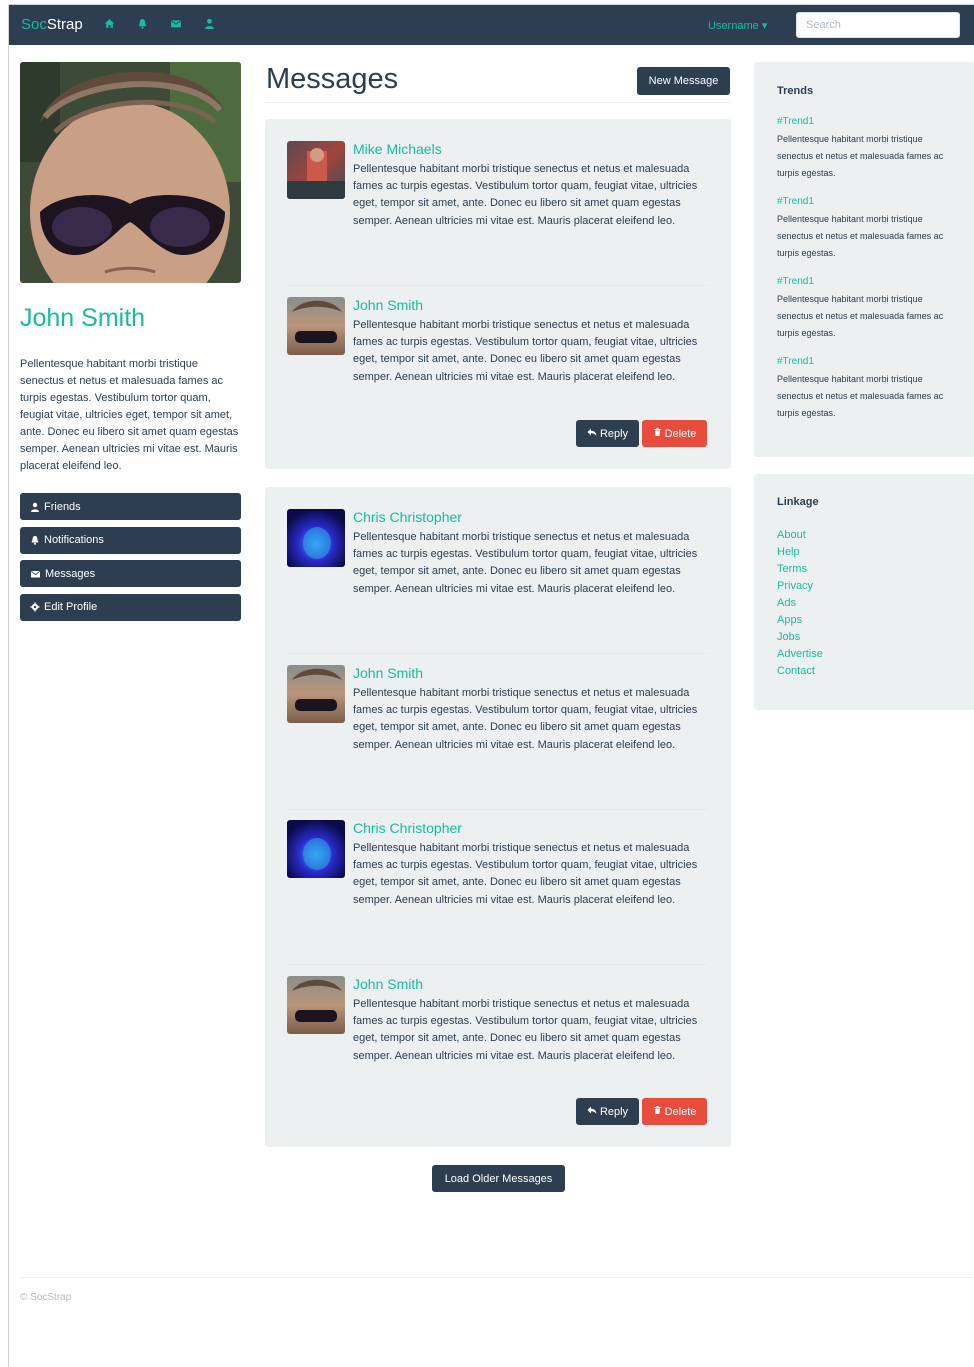  Describe the element at coordinates (130, 573) in the screenshot. I see `messages-button: Messages` at that location.